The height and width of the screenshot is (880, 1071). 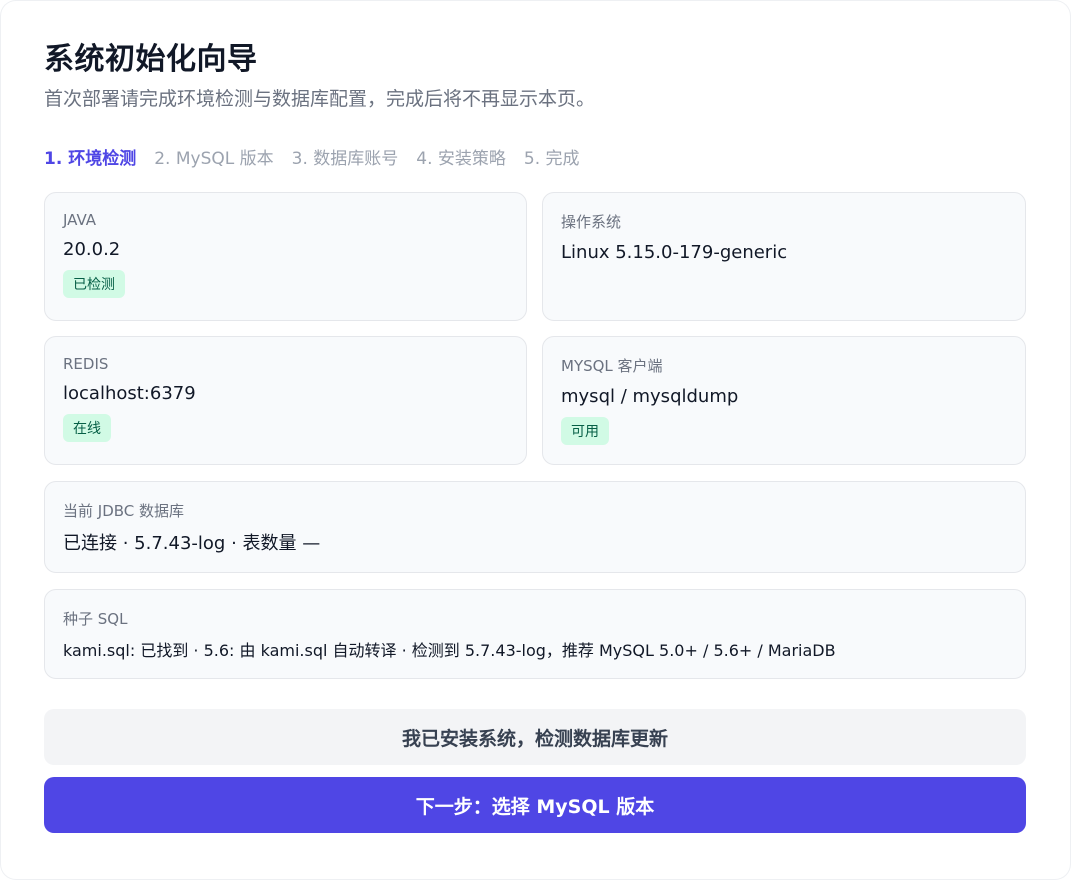 I want to click on page-title: 系统初始化向导, so click(x=151, y=59).